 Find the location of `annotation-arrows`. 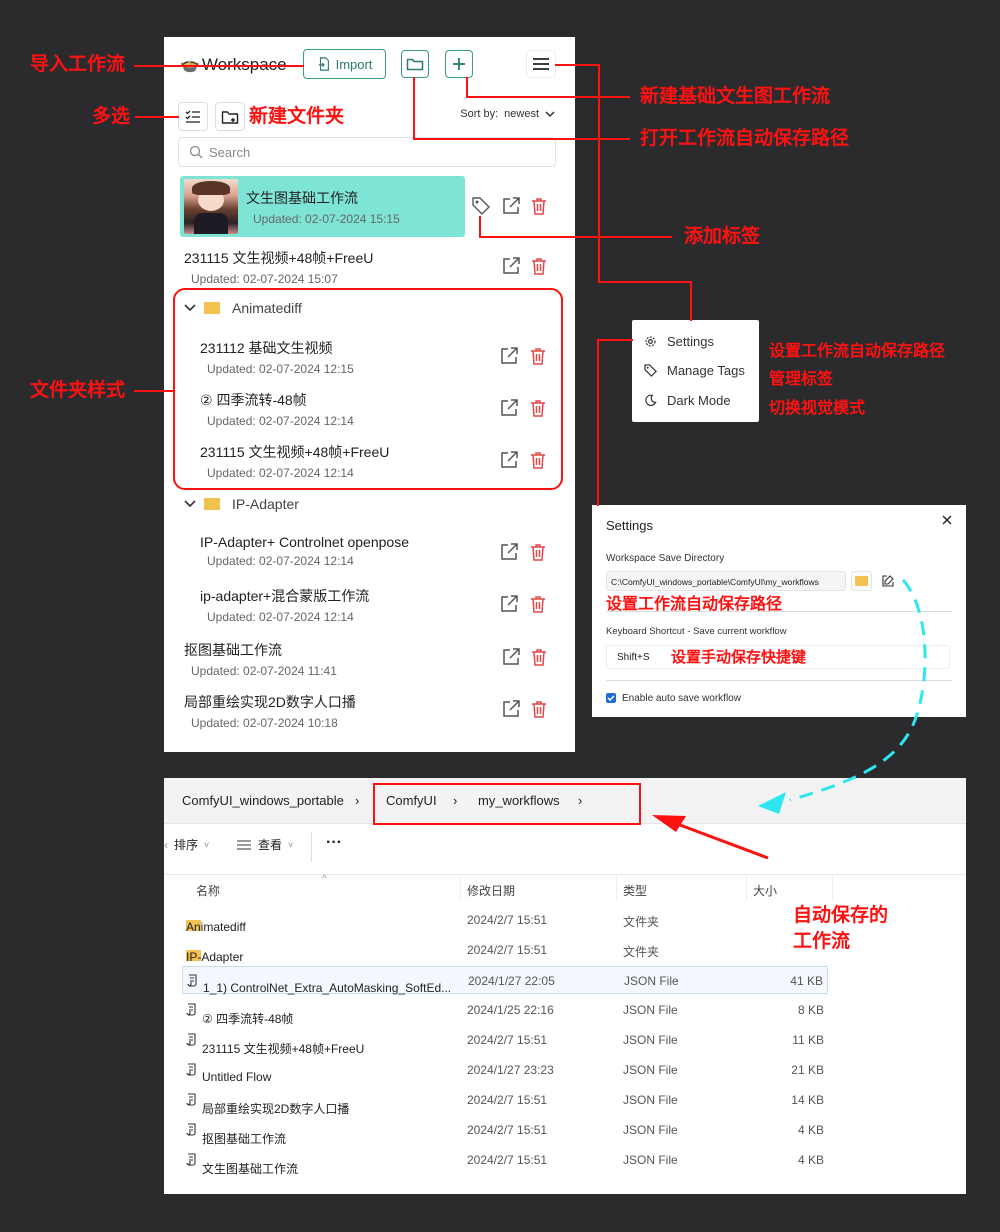

annotation-arrows is located at coordinates (789, 719).